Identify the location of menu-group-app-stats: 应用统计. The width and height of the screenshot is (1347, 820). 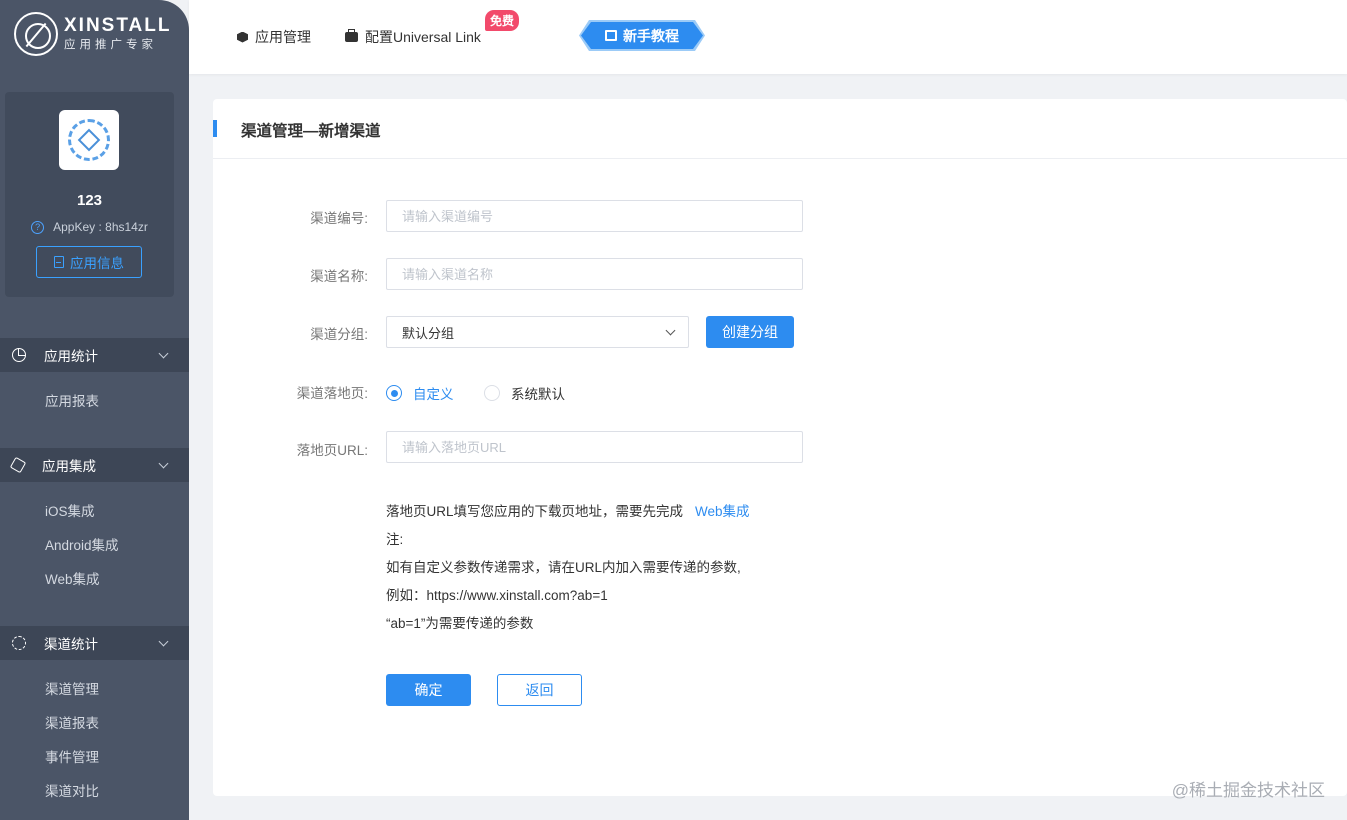
(94, 355).